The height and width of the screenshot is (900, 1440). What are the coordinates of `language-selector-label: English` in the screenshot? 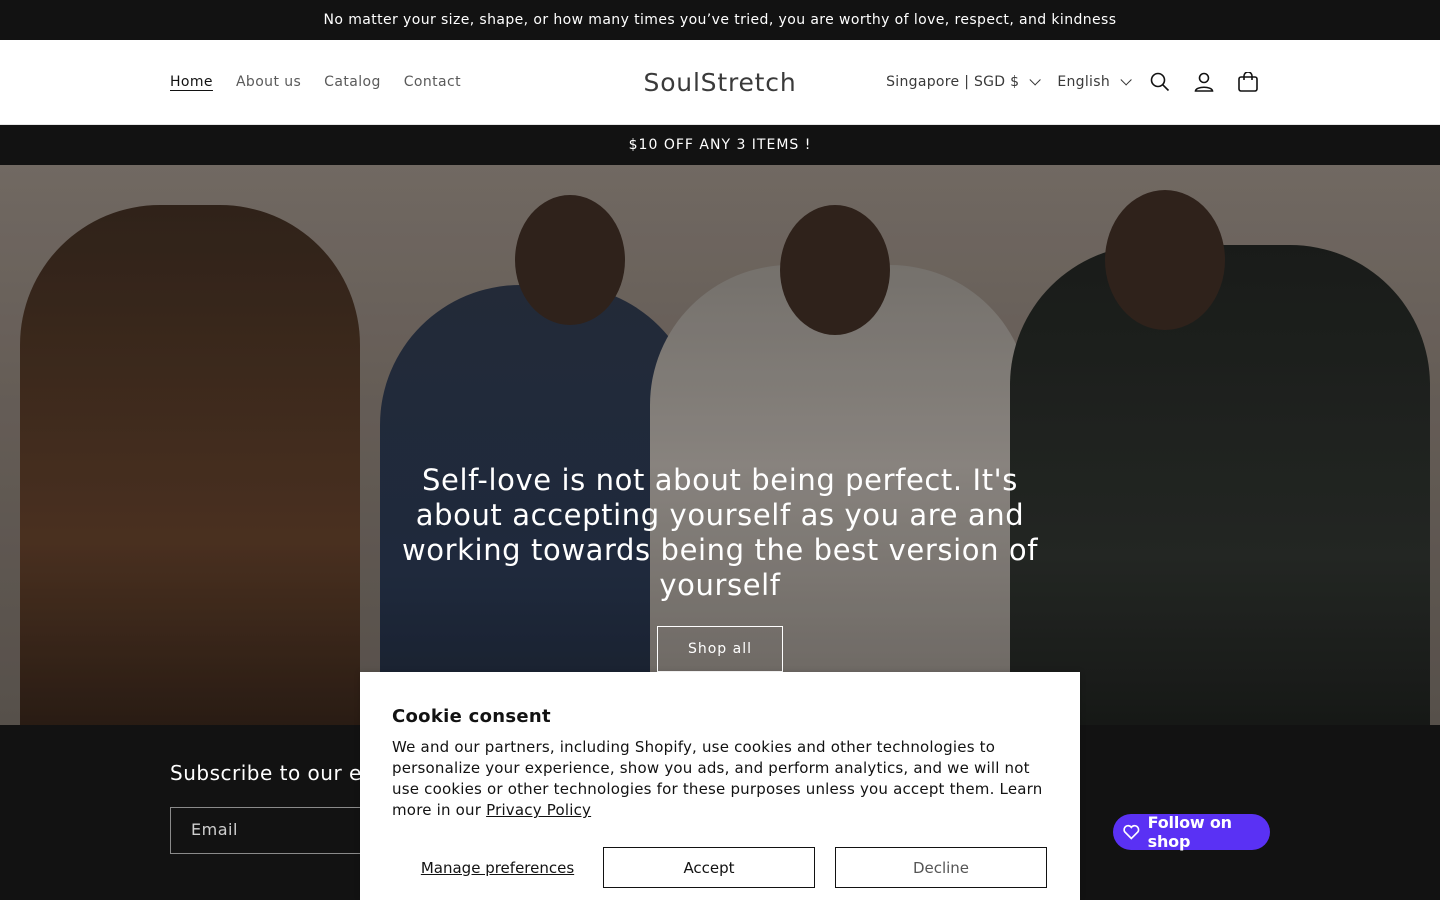 It's located at (1083, 82).